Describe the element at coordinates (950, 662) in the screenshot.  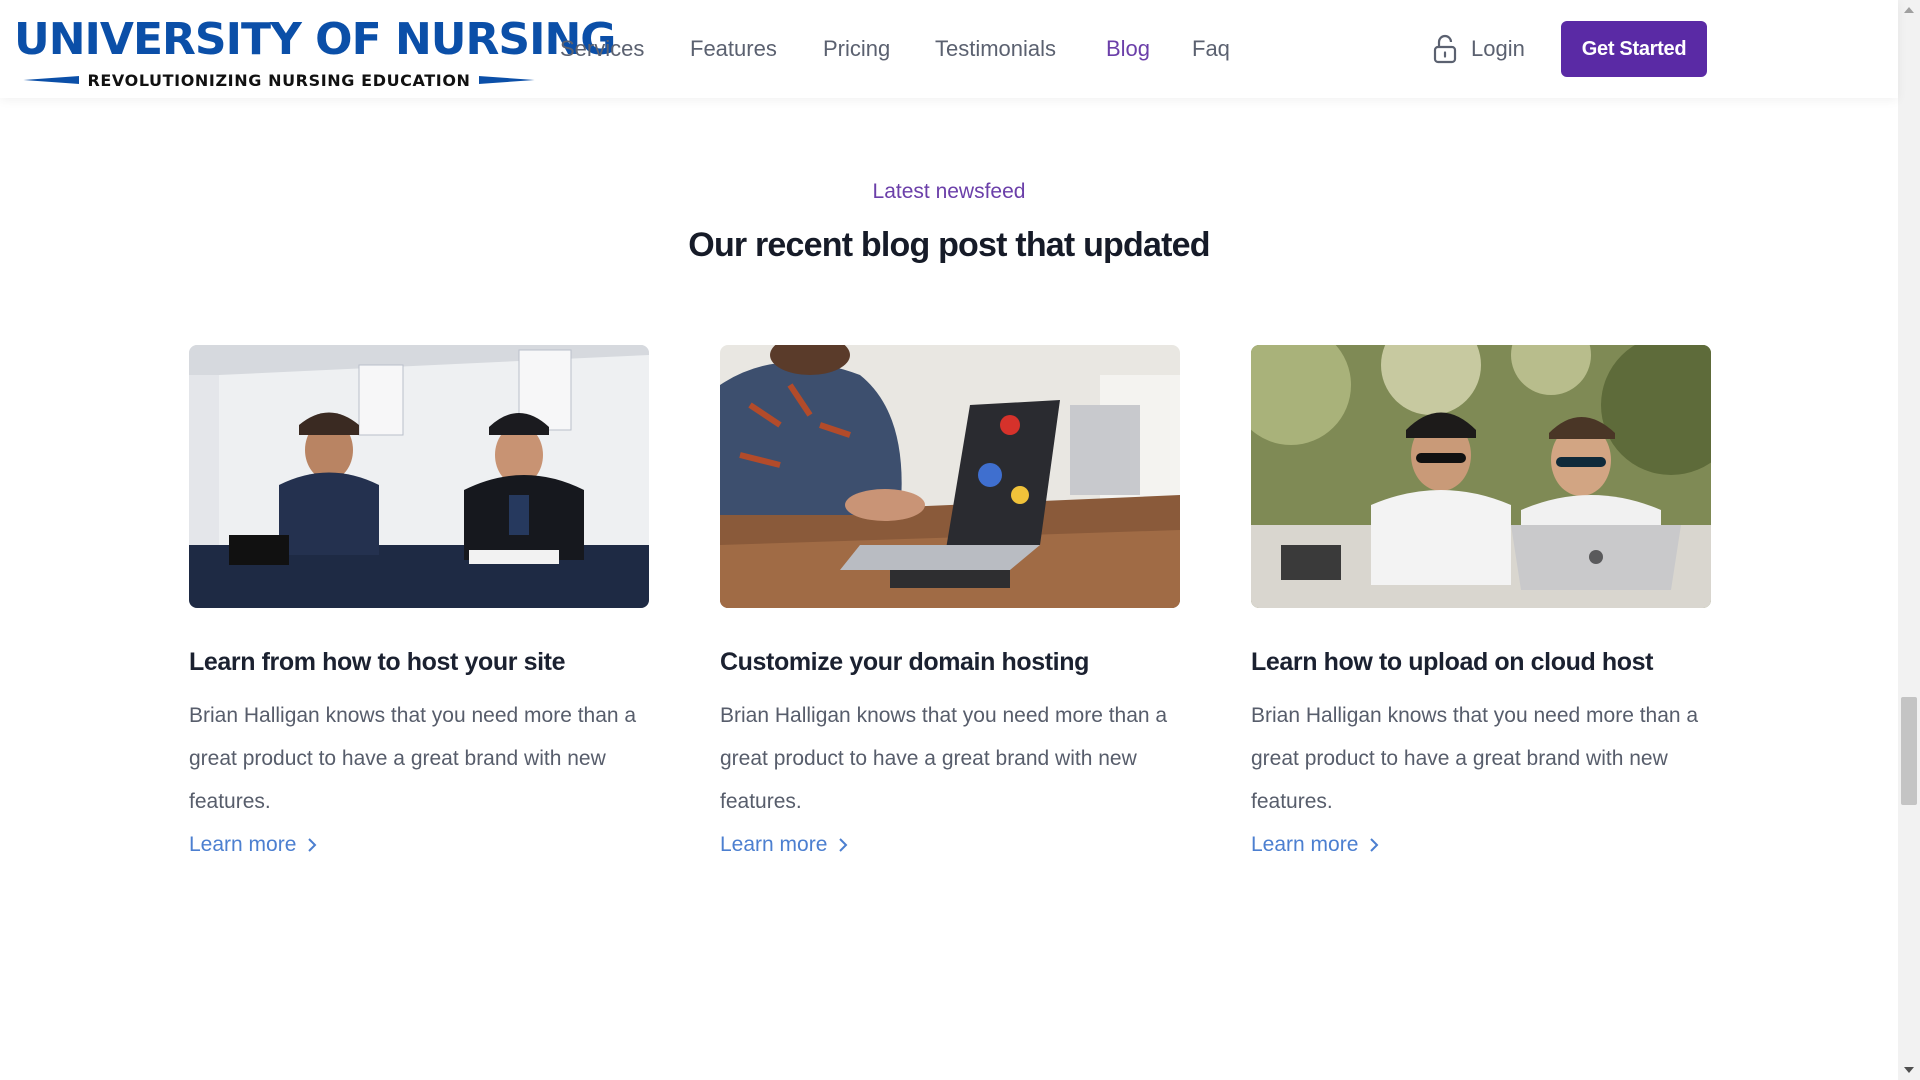
I see `blog-card-title: Customize your domain hosting` at that location.